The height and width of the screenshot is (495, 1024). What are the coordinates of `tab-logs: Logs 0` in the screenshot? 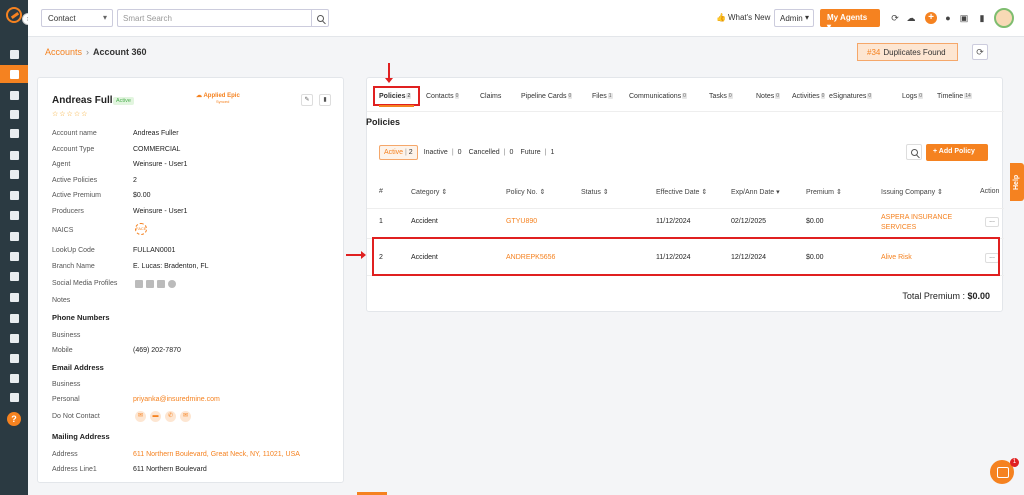 It's located at (912, 96).